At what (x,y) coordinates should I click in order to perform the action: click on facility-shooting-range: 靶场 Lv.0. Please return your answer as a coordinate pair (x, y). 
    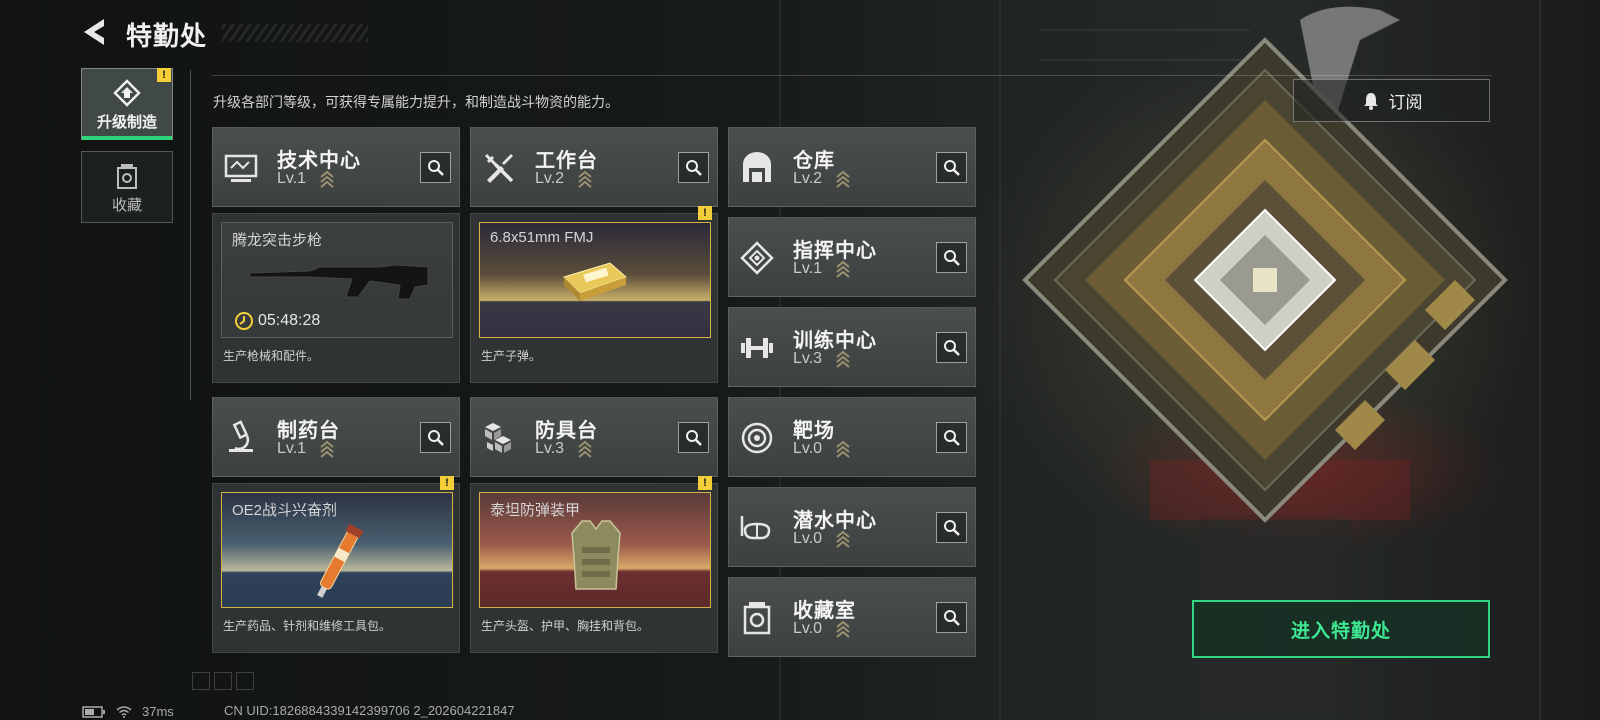
    Looking at the image, I should click on (852, 437).